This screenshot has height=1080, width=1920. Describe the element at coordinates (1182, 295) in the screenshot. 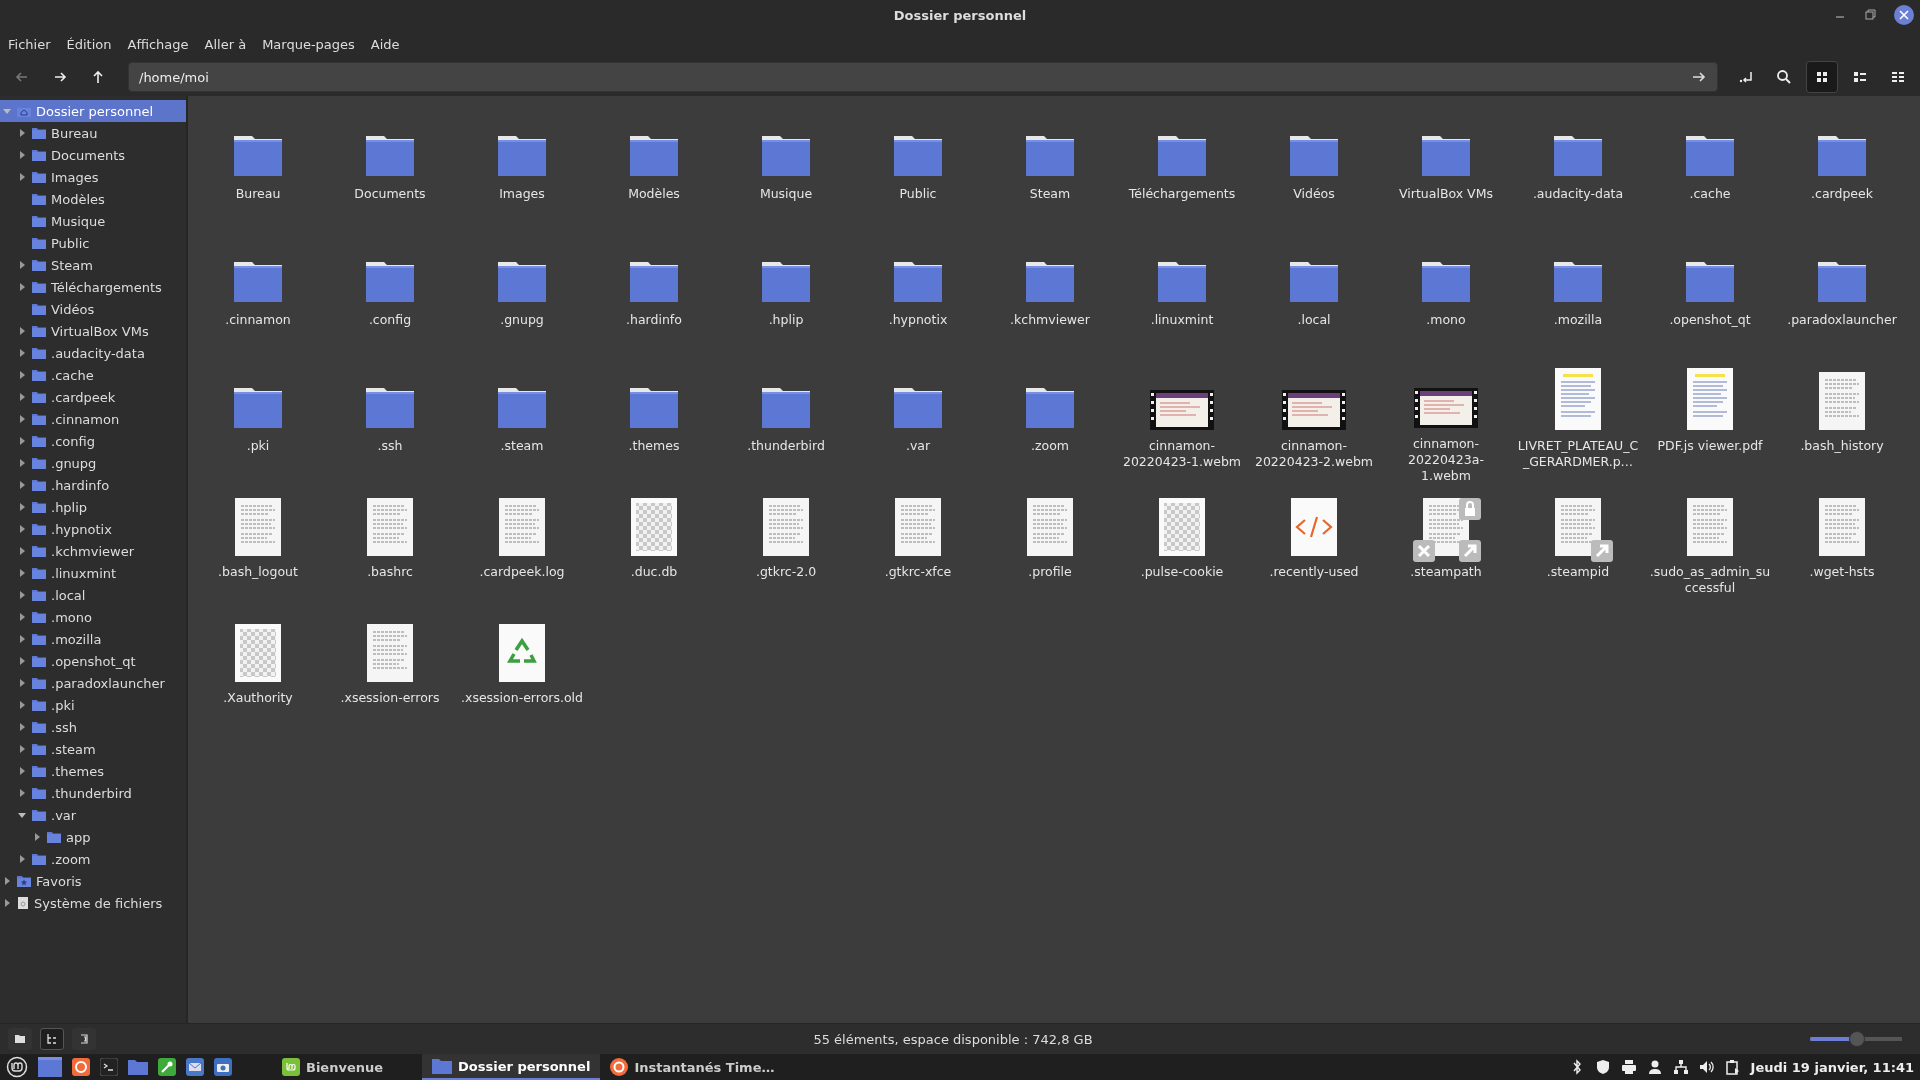

I see `file-item: .linuxmint` at that location.